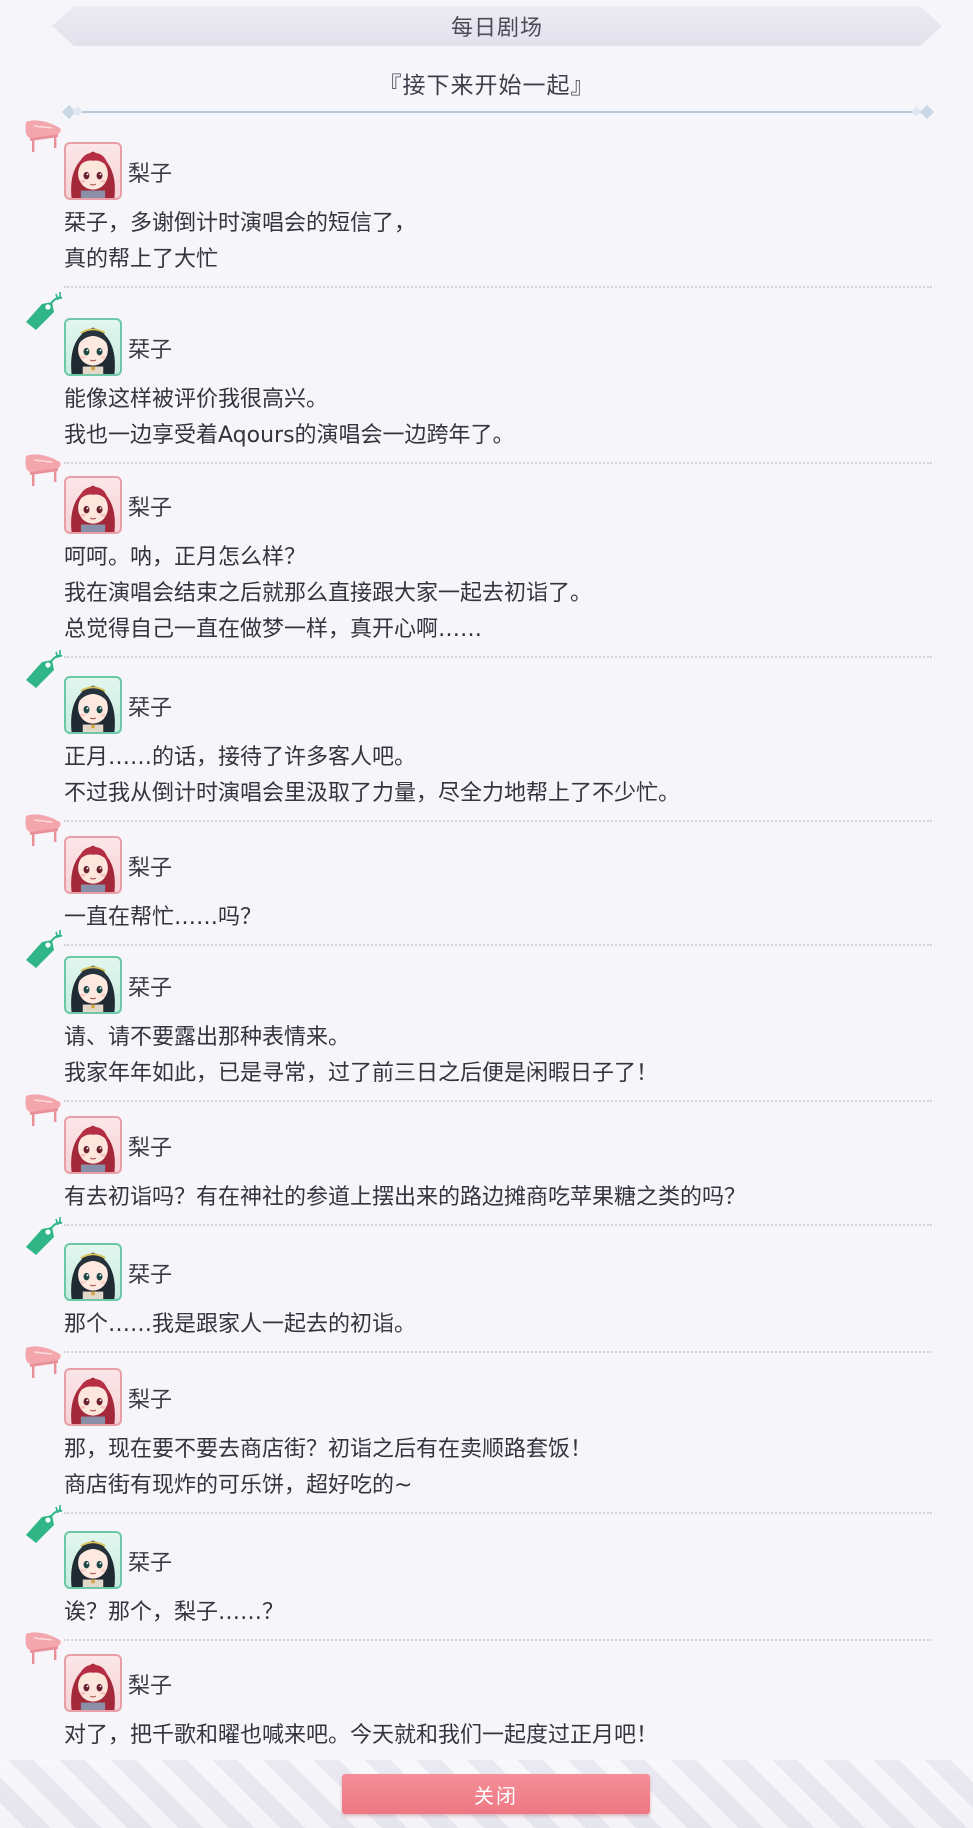  What do you see at coordinates (496, 1794) in the screenshot?
I see `close-button: 关闭` at bounding box center [496, 1794].